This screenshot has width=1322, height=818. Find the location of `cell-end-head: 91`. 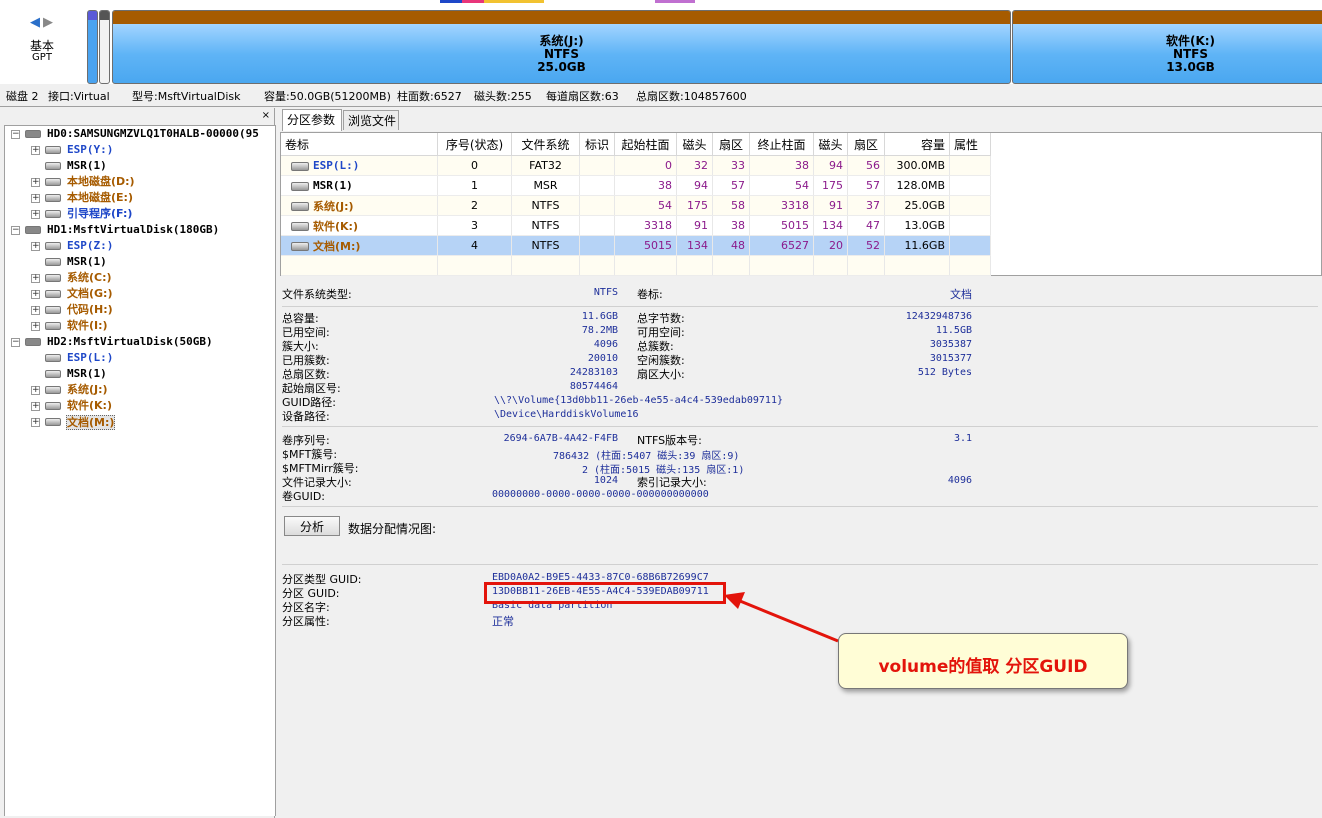

cell-end-head: 91 is located at coordinates (830, 205).